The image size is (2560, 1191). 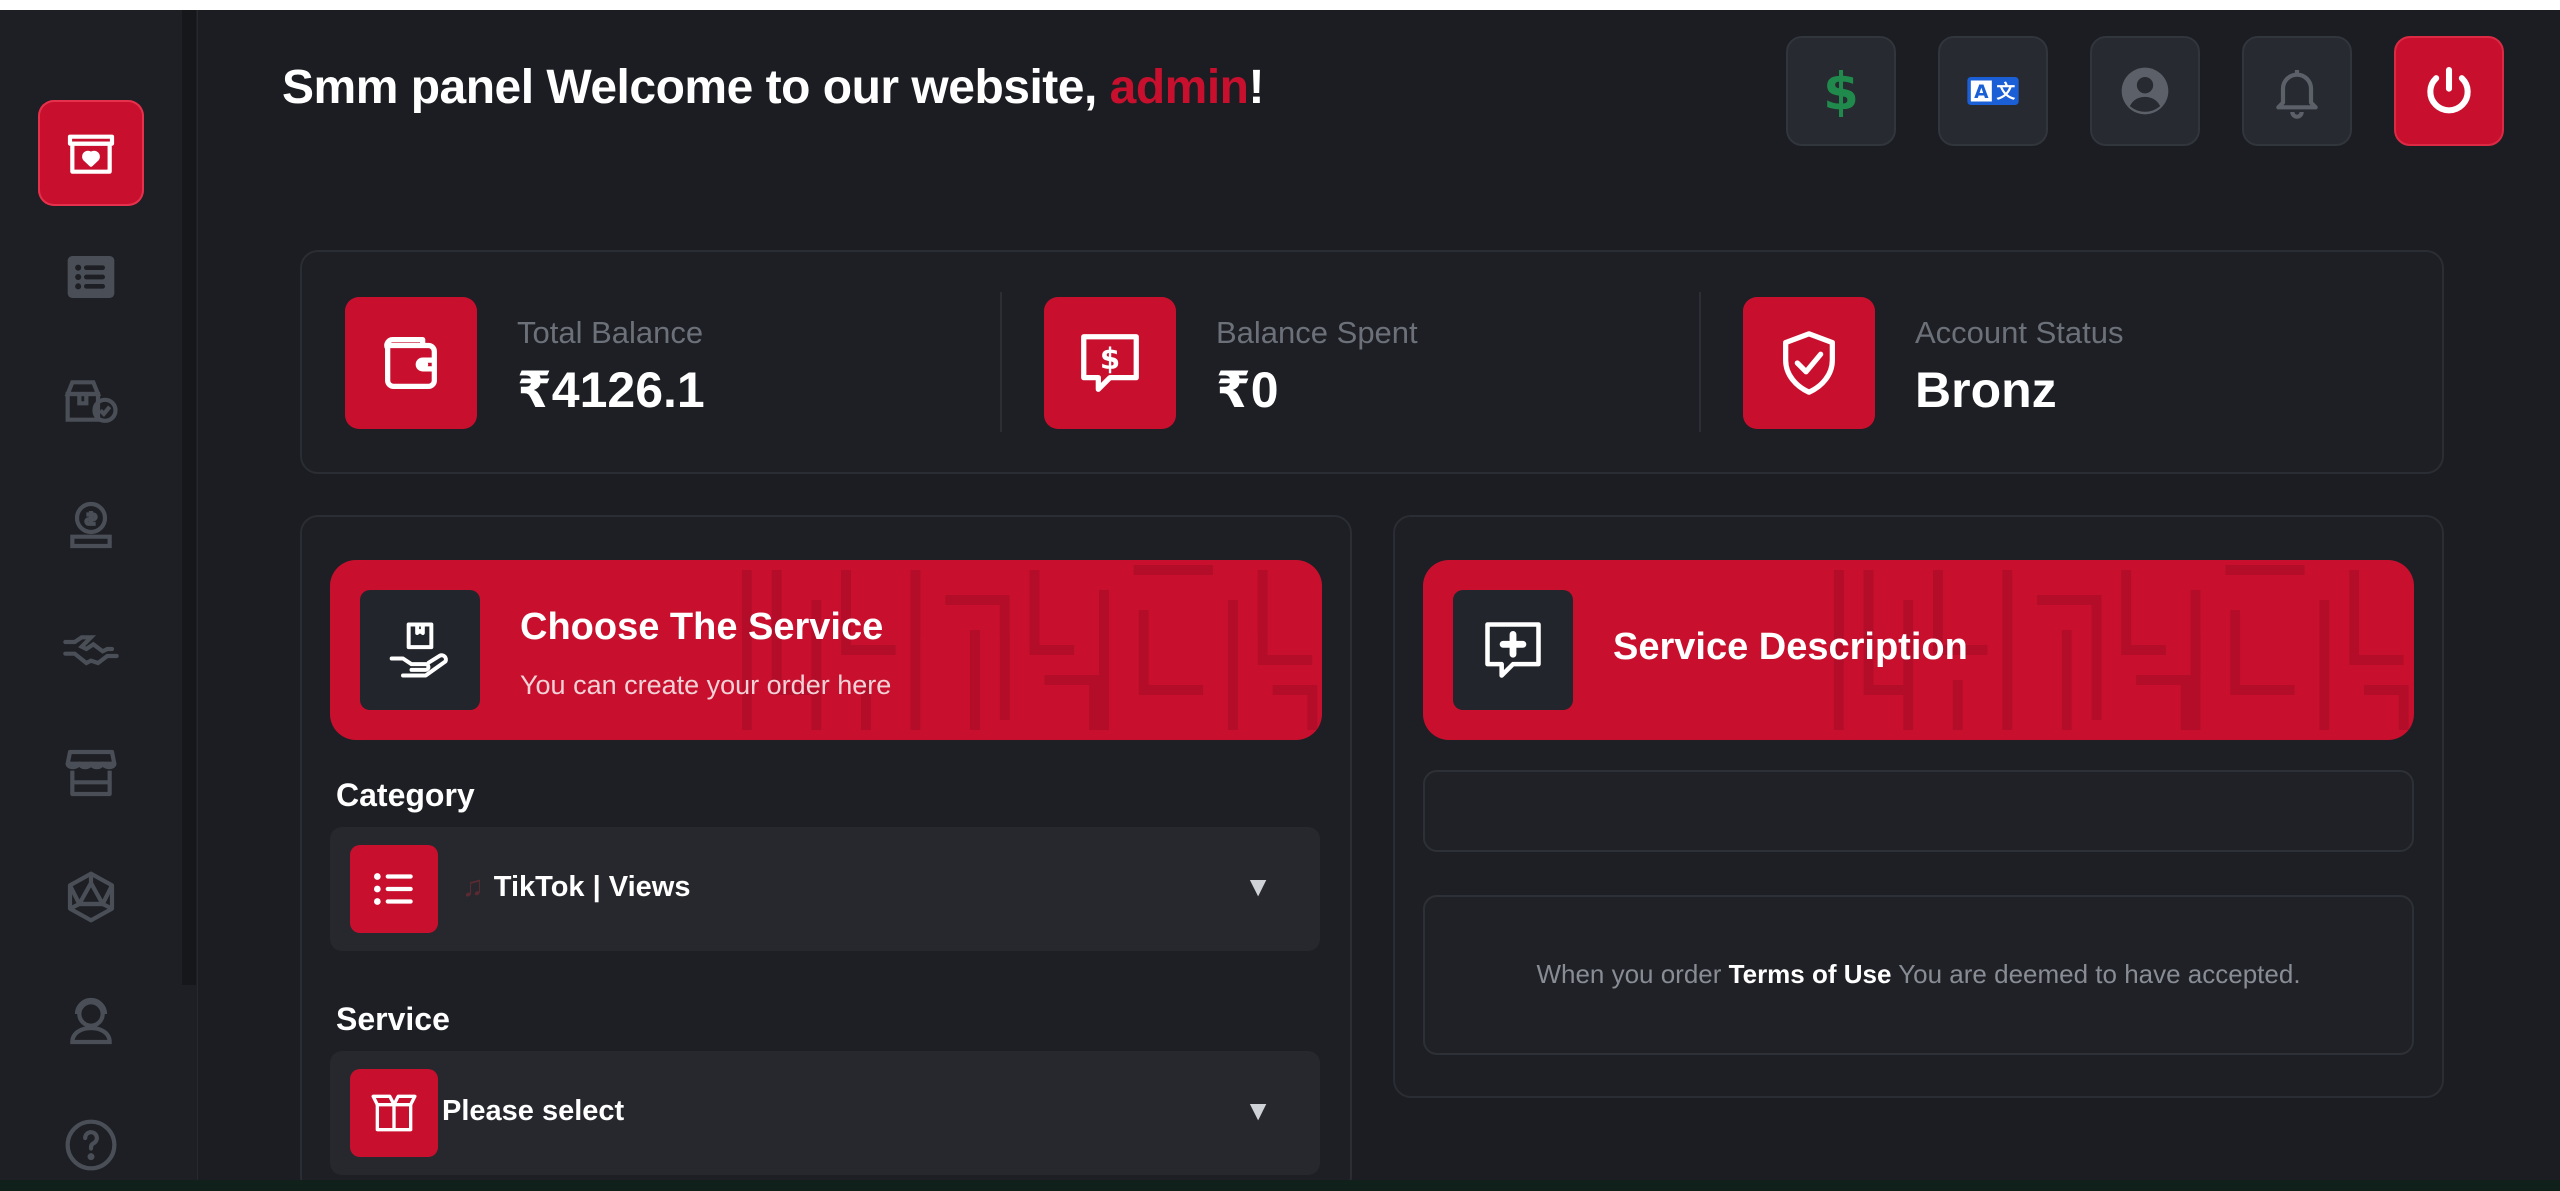 I want to click on dollar-icon: $, so click(x=1841, y=91).